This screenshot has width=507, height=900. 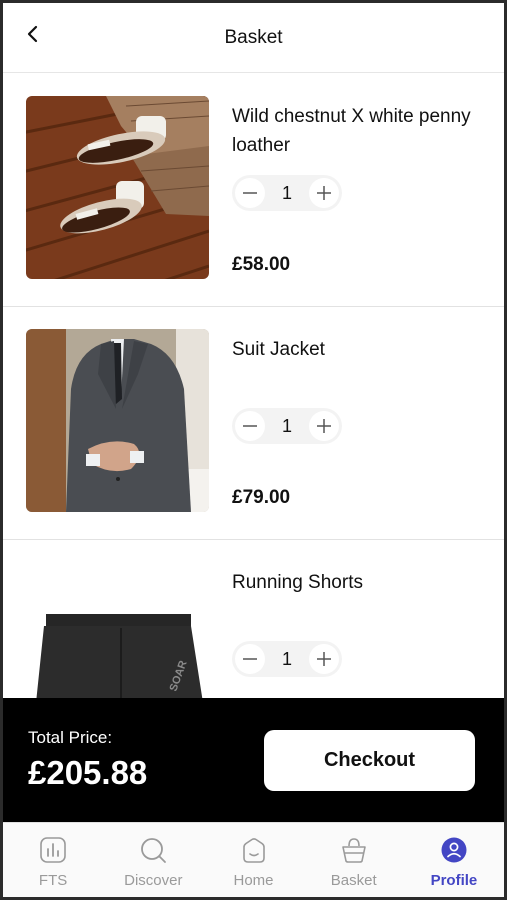 What do you see at coordinates (254, 850) in the screenshot?
I see `home-icon` at bounding box center [254, 850].